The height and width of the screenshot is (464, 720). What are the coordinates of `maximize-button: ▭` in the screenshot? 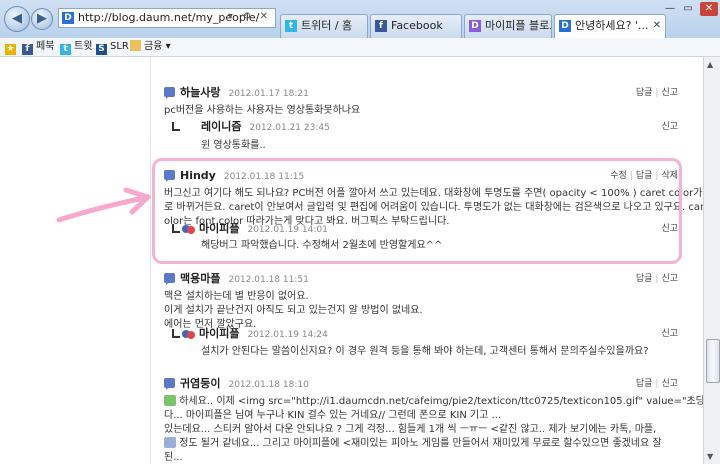 It's located at (688, 9).